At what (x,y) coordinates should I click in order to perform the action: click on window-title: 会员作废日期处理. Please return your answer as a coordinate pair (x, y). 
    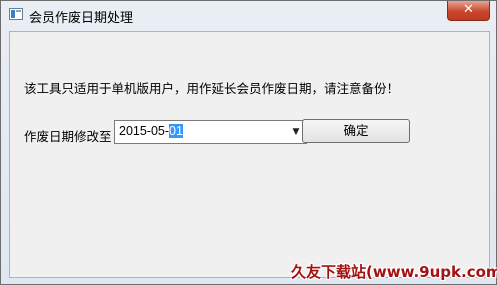
    Looking at the image, I should click on (81, 18).